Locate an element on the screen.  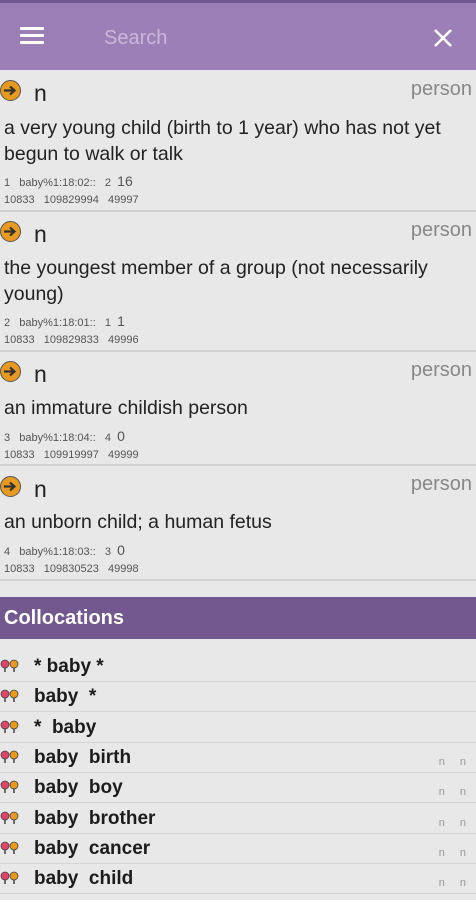
collocations-header: Collocations is located at coordinates (238, 618).